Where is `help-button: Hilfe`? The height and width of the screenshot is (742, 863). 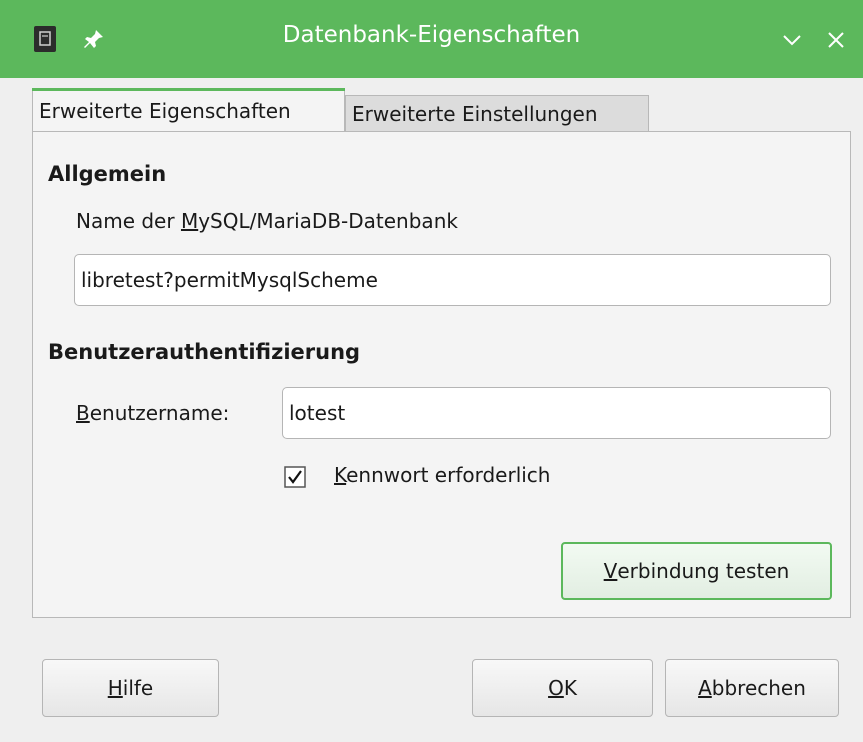
help-button: Hilfe is located at coordinates (130, 688).